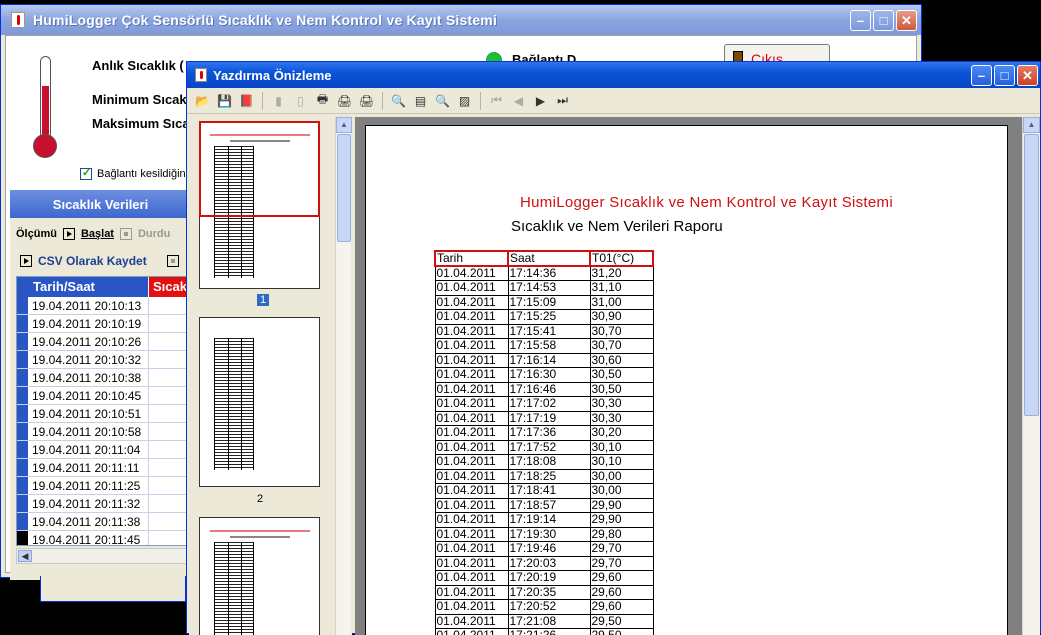  What do you see at coordinates (621, 462) in the screenshot?
I see `report-cell-temperature: 30,10` at bounding box center [621, 462].